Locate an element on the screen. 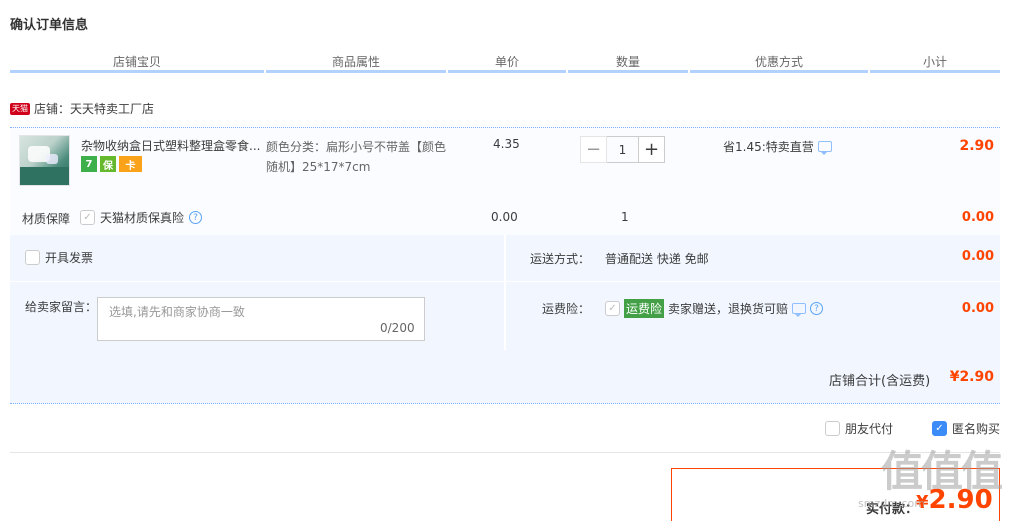 Image resolution: width=1009 pixels, height=521 pixels. seller-note-char-count: 0/200 is located at coordinates (397, 328).